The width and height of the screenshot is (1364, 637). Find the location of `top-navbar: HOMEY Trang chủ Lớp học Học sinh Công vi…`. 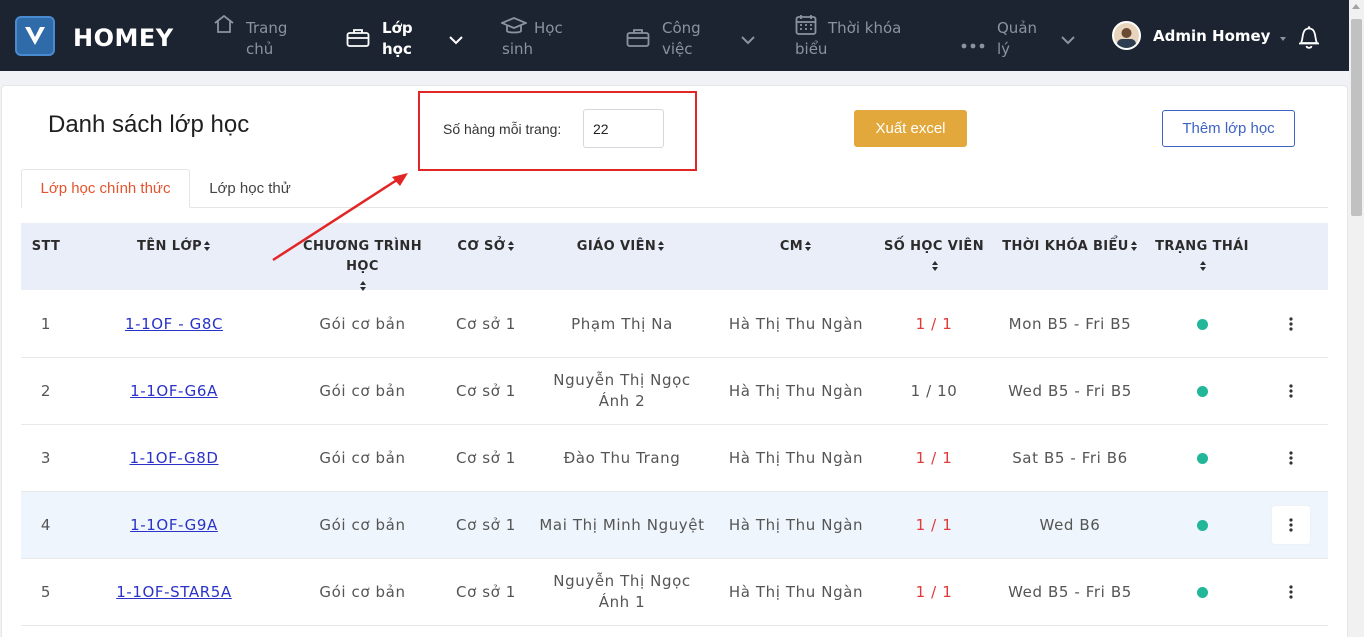

top-navbar: HOMEY Trang chủ Lớp học Học sinh Công vi… is located at coordinates (674, 35).